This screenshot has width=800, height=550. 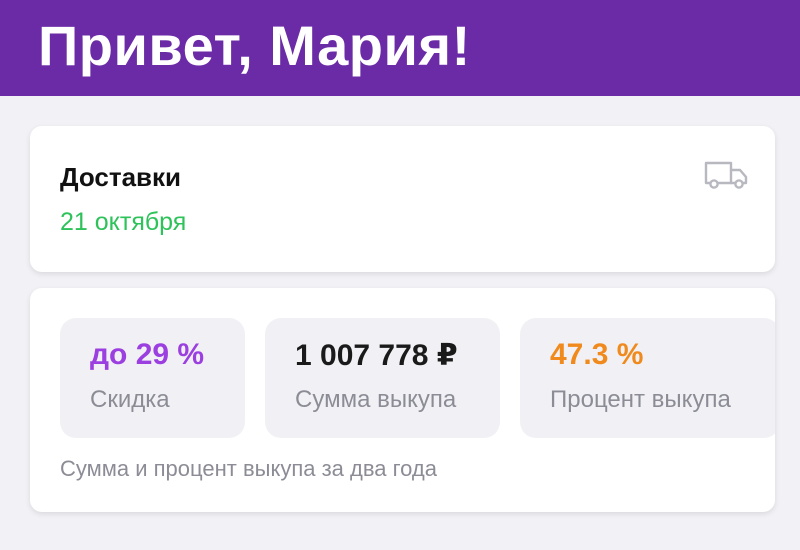 I want to click on deliveries-title: Доставки, so click(x=121, y=177).